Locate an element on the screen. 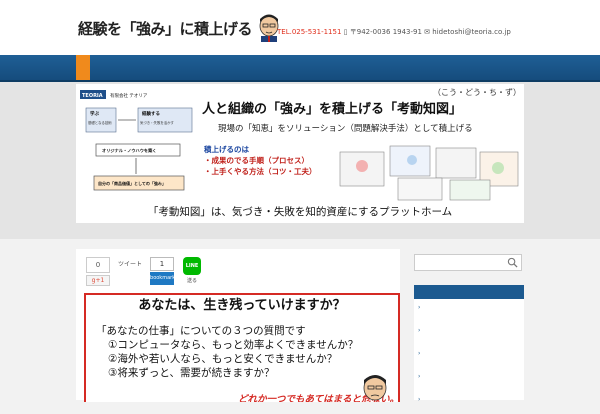 This screenshot has width=600, height=414. banner-kana: （こう・どう・ち・ず） is located at coordinates (477, 92).